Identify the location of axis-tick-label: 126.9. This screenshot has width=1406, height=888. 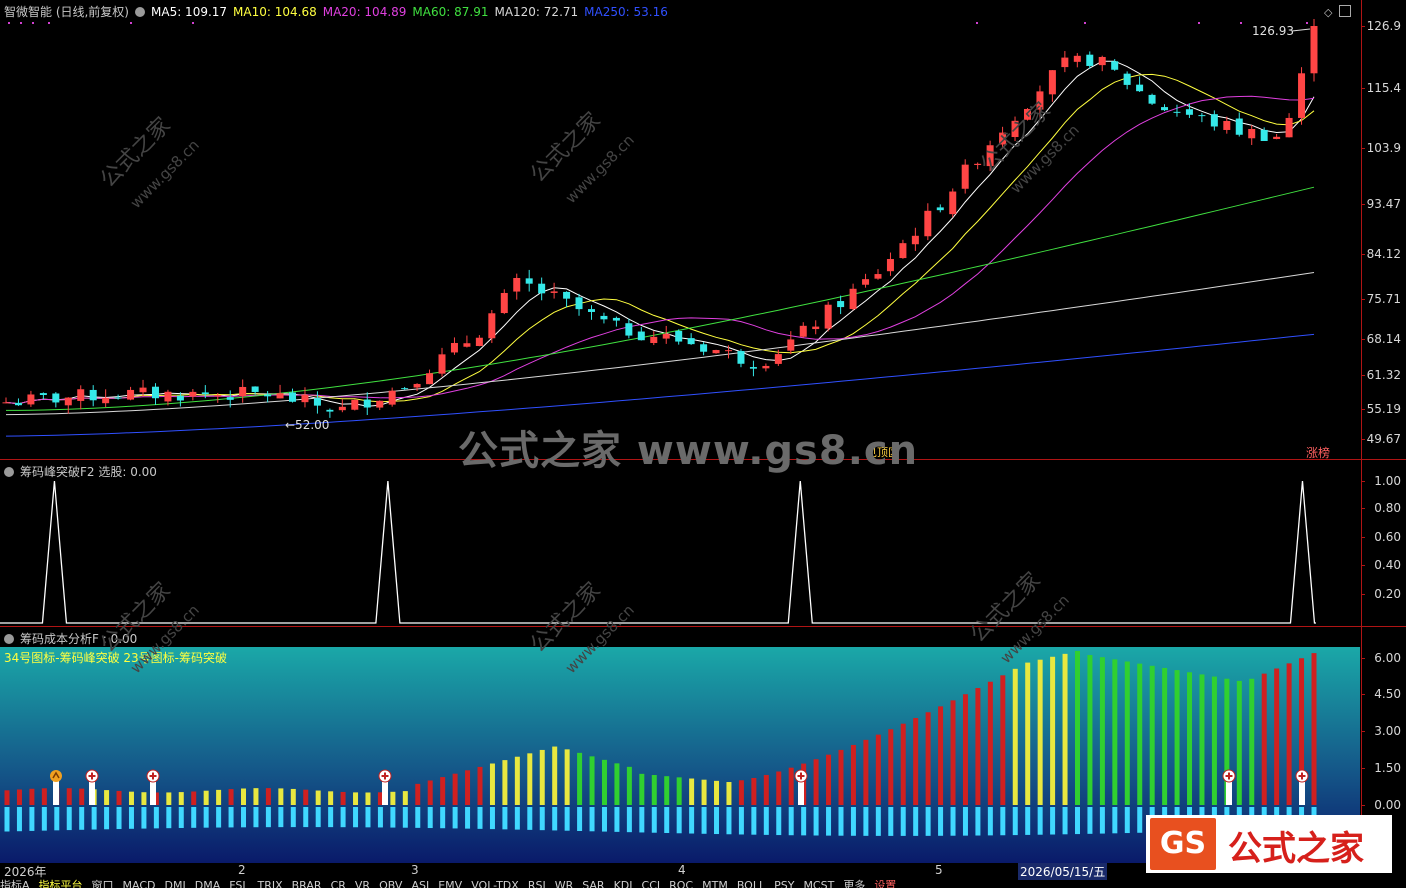
(1383, 26).